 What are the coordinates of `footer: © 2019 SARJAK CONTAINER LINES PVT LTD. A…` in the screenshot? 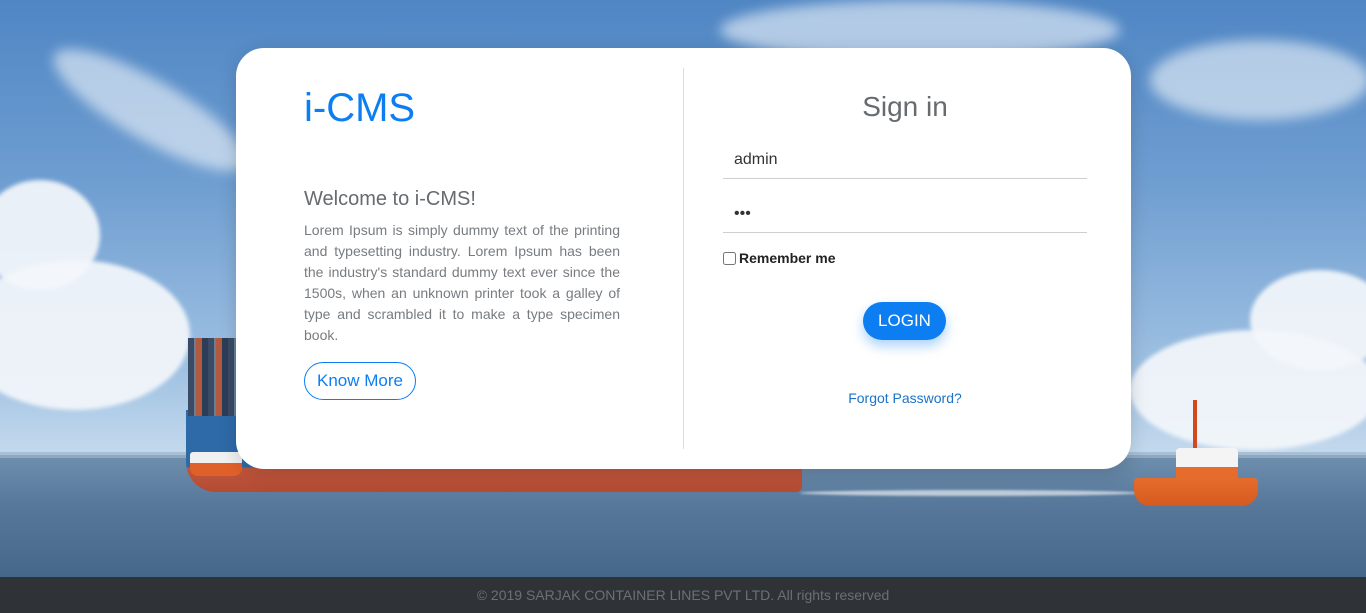 It's located at (683, 595).